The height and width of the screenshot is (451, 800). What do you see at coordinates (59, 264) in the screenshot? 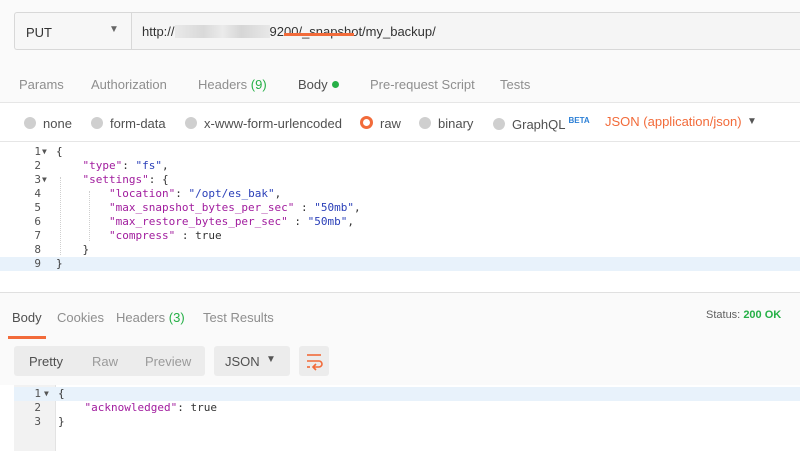
I see `code-text: }` at bounding box center [59, 264].